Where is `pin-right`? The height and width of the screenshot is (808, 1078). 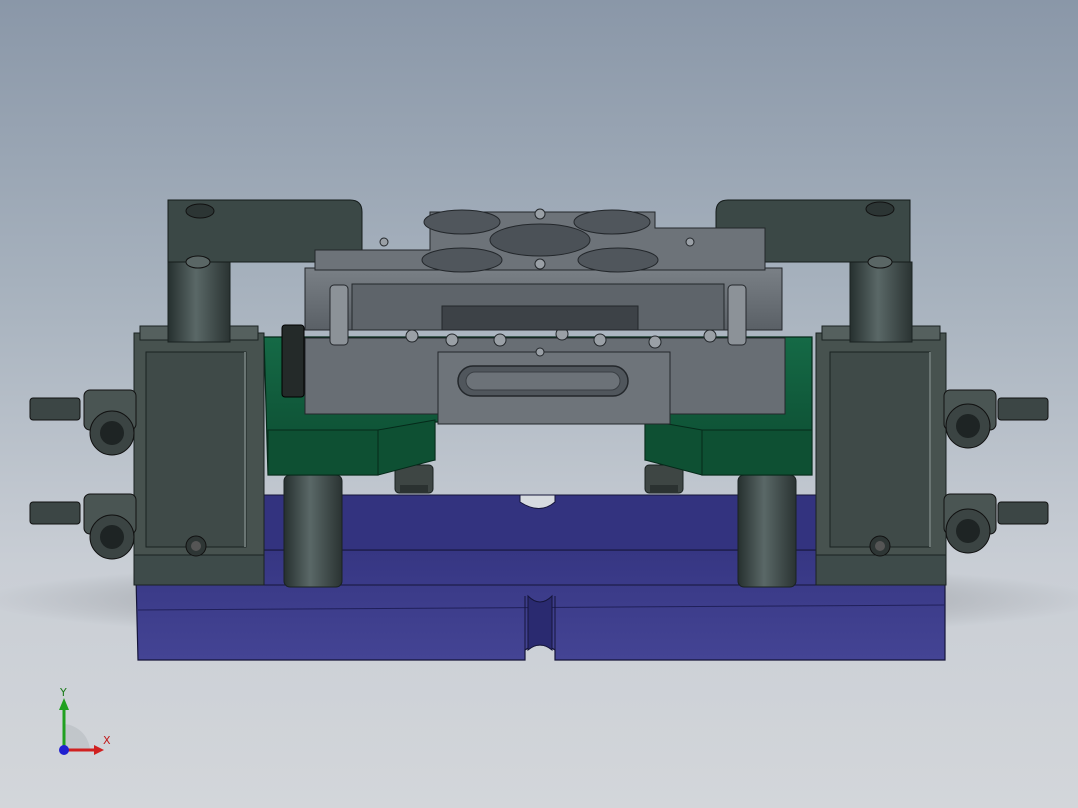
pin-right is located at coordinates (737, 315).